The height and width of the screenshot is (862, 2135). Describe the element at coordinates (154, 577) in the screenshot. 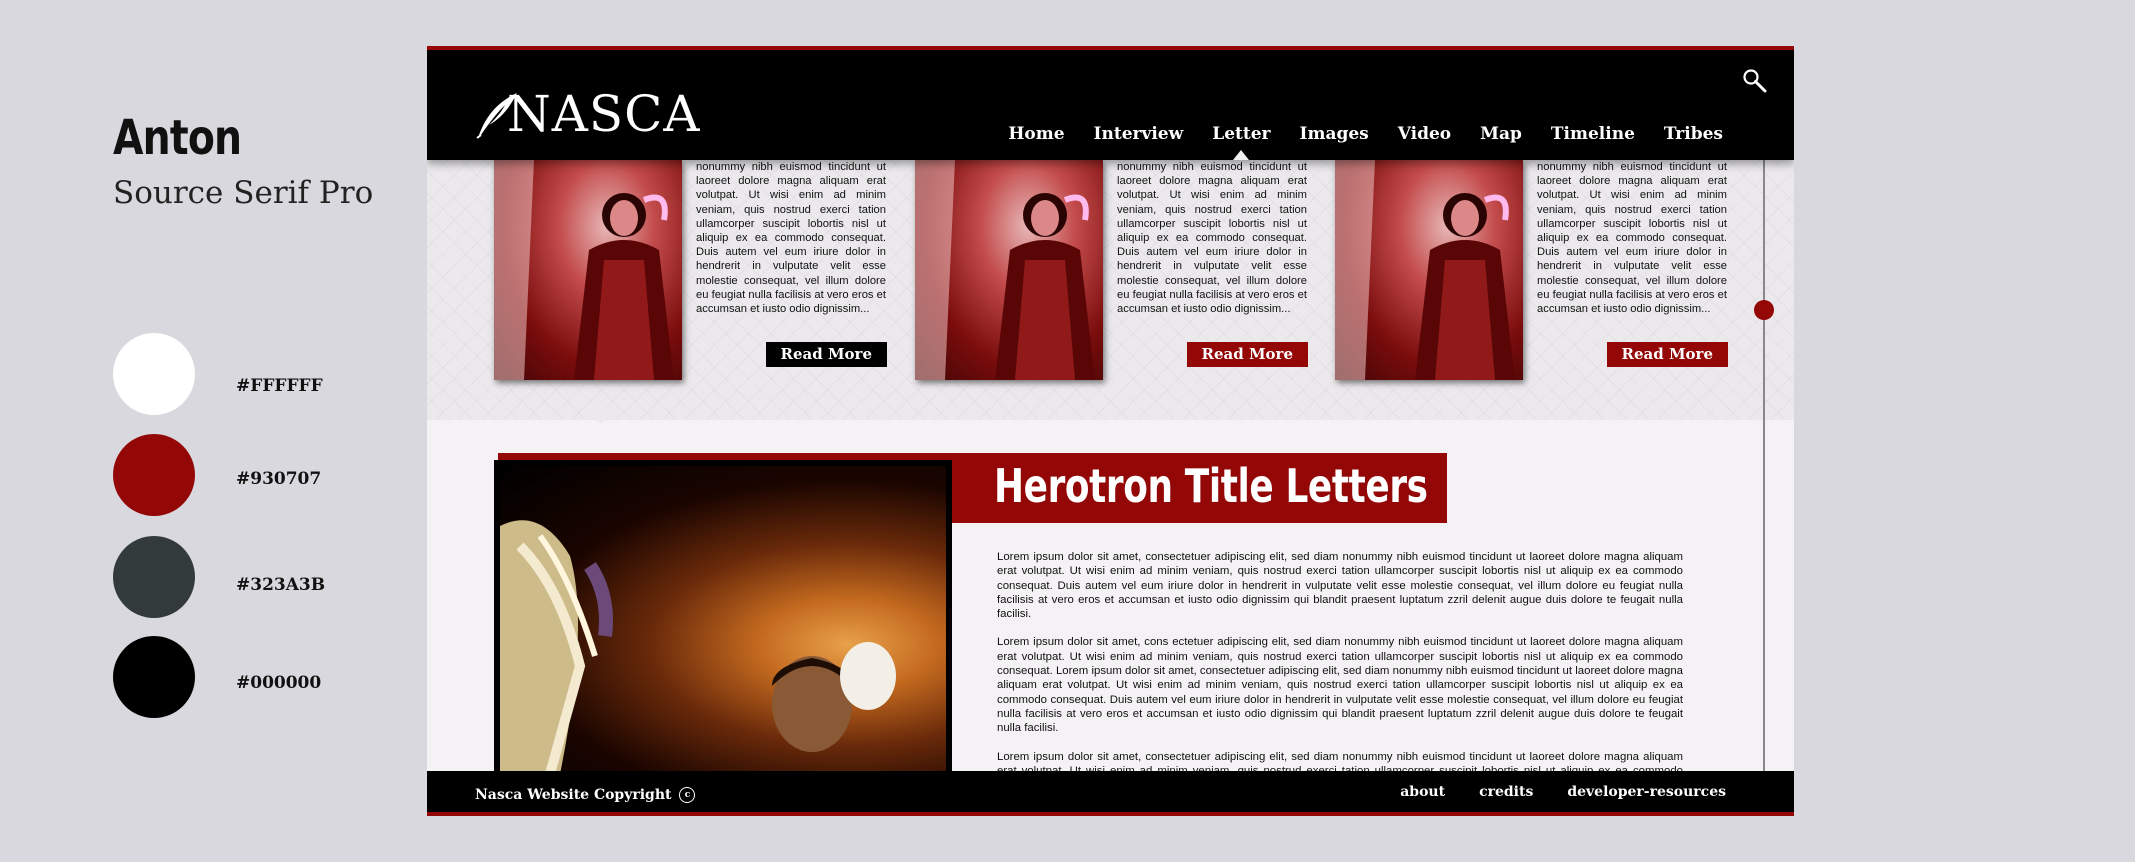

I see `swatch-charcoal` at that location.